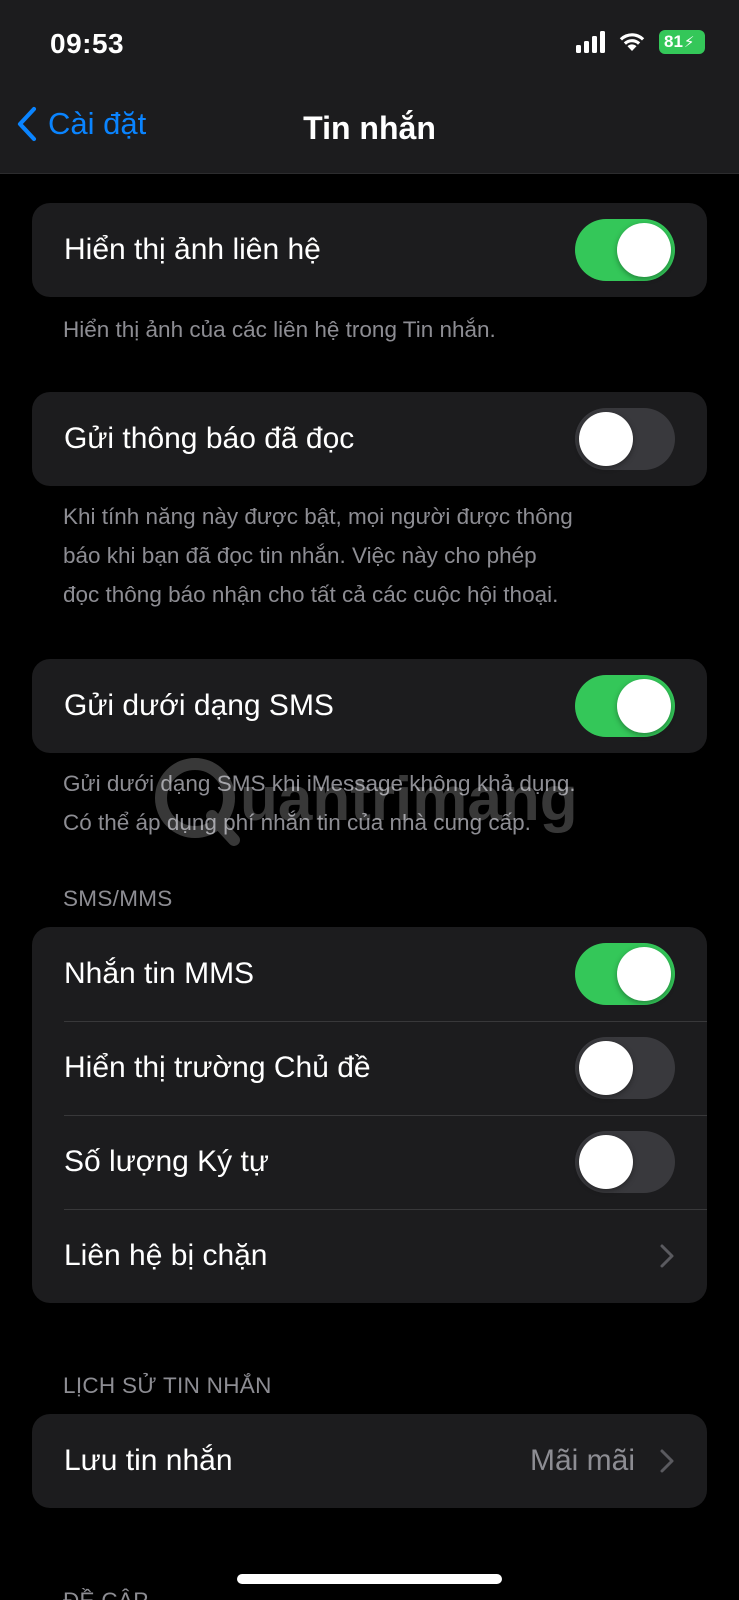 The height and width of the screenshot is (1600, 739). Describe the element at coordinates (217, 1067) in the screenshot. I see `show-subject-label: Hiển thị trường Chủ đề` at that location.